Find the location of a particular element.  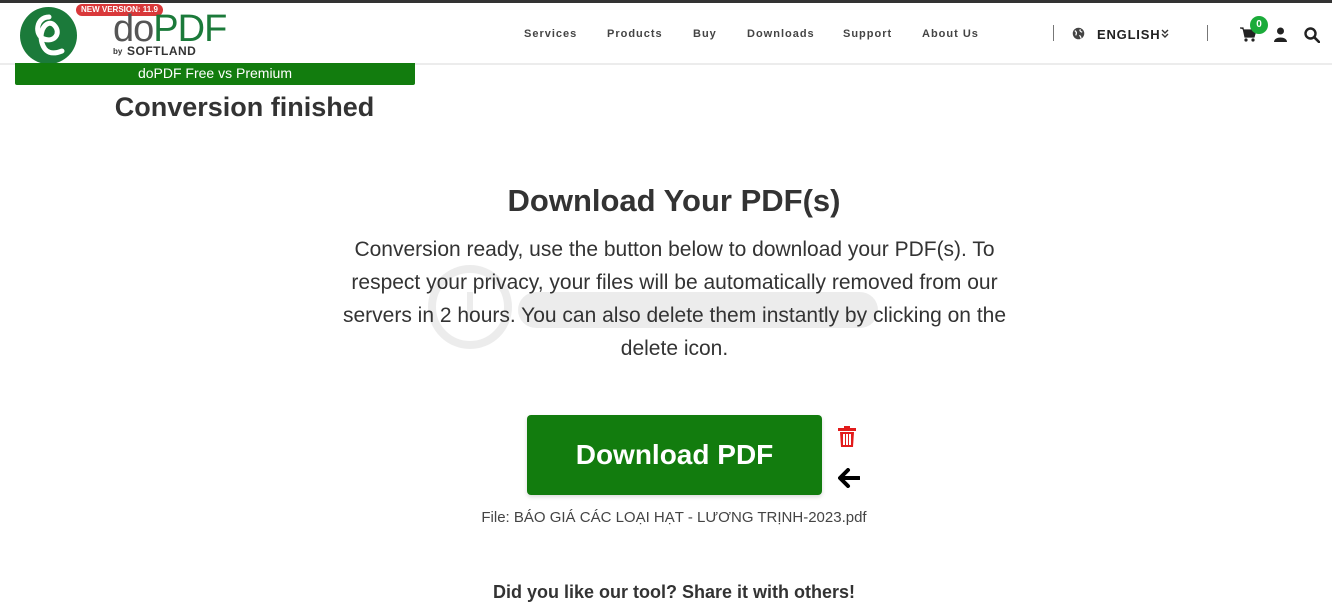

trash-icon is located at coordinates (847, 436).